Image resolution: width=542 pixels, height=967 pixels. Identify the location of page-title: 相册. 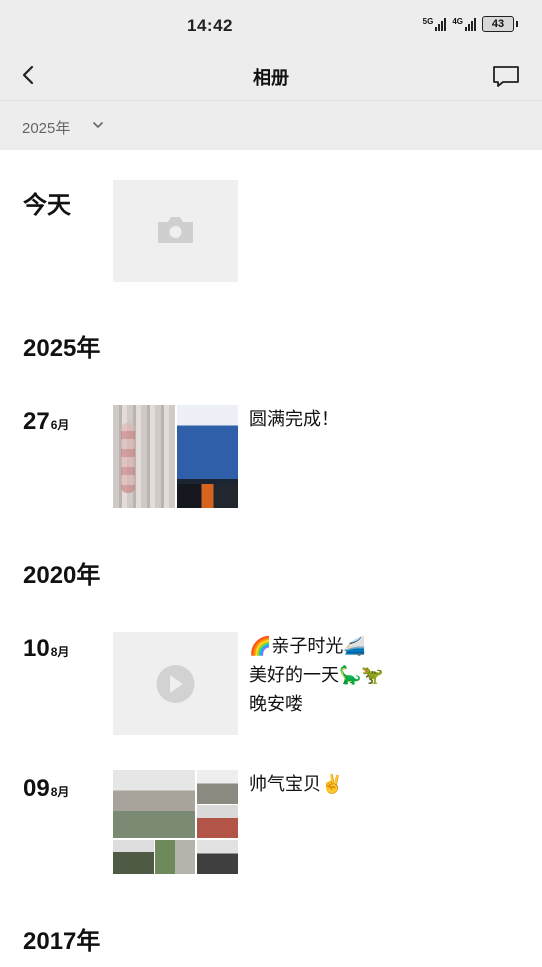
(271, 78).